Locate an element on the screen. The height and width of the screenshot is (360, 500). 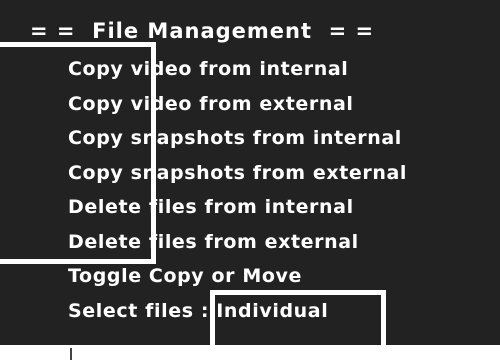
menu-item-copy-video-internal: Copy video from internal is located at coordinates (237, 69).